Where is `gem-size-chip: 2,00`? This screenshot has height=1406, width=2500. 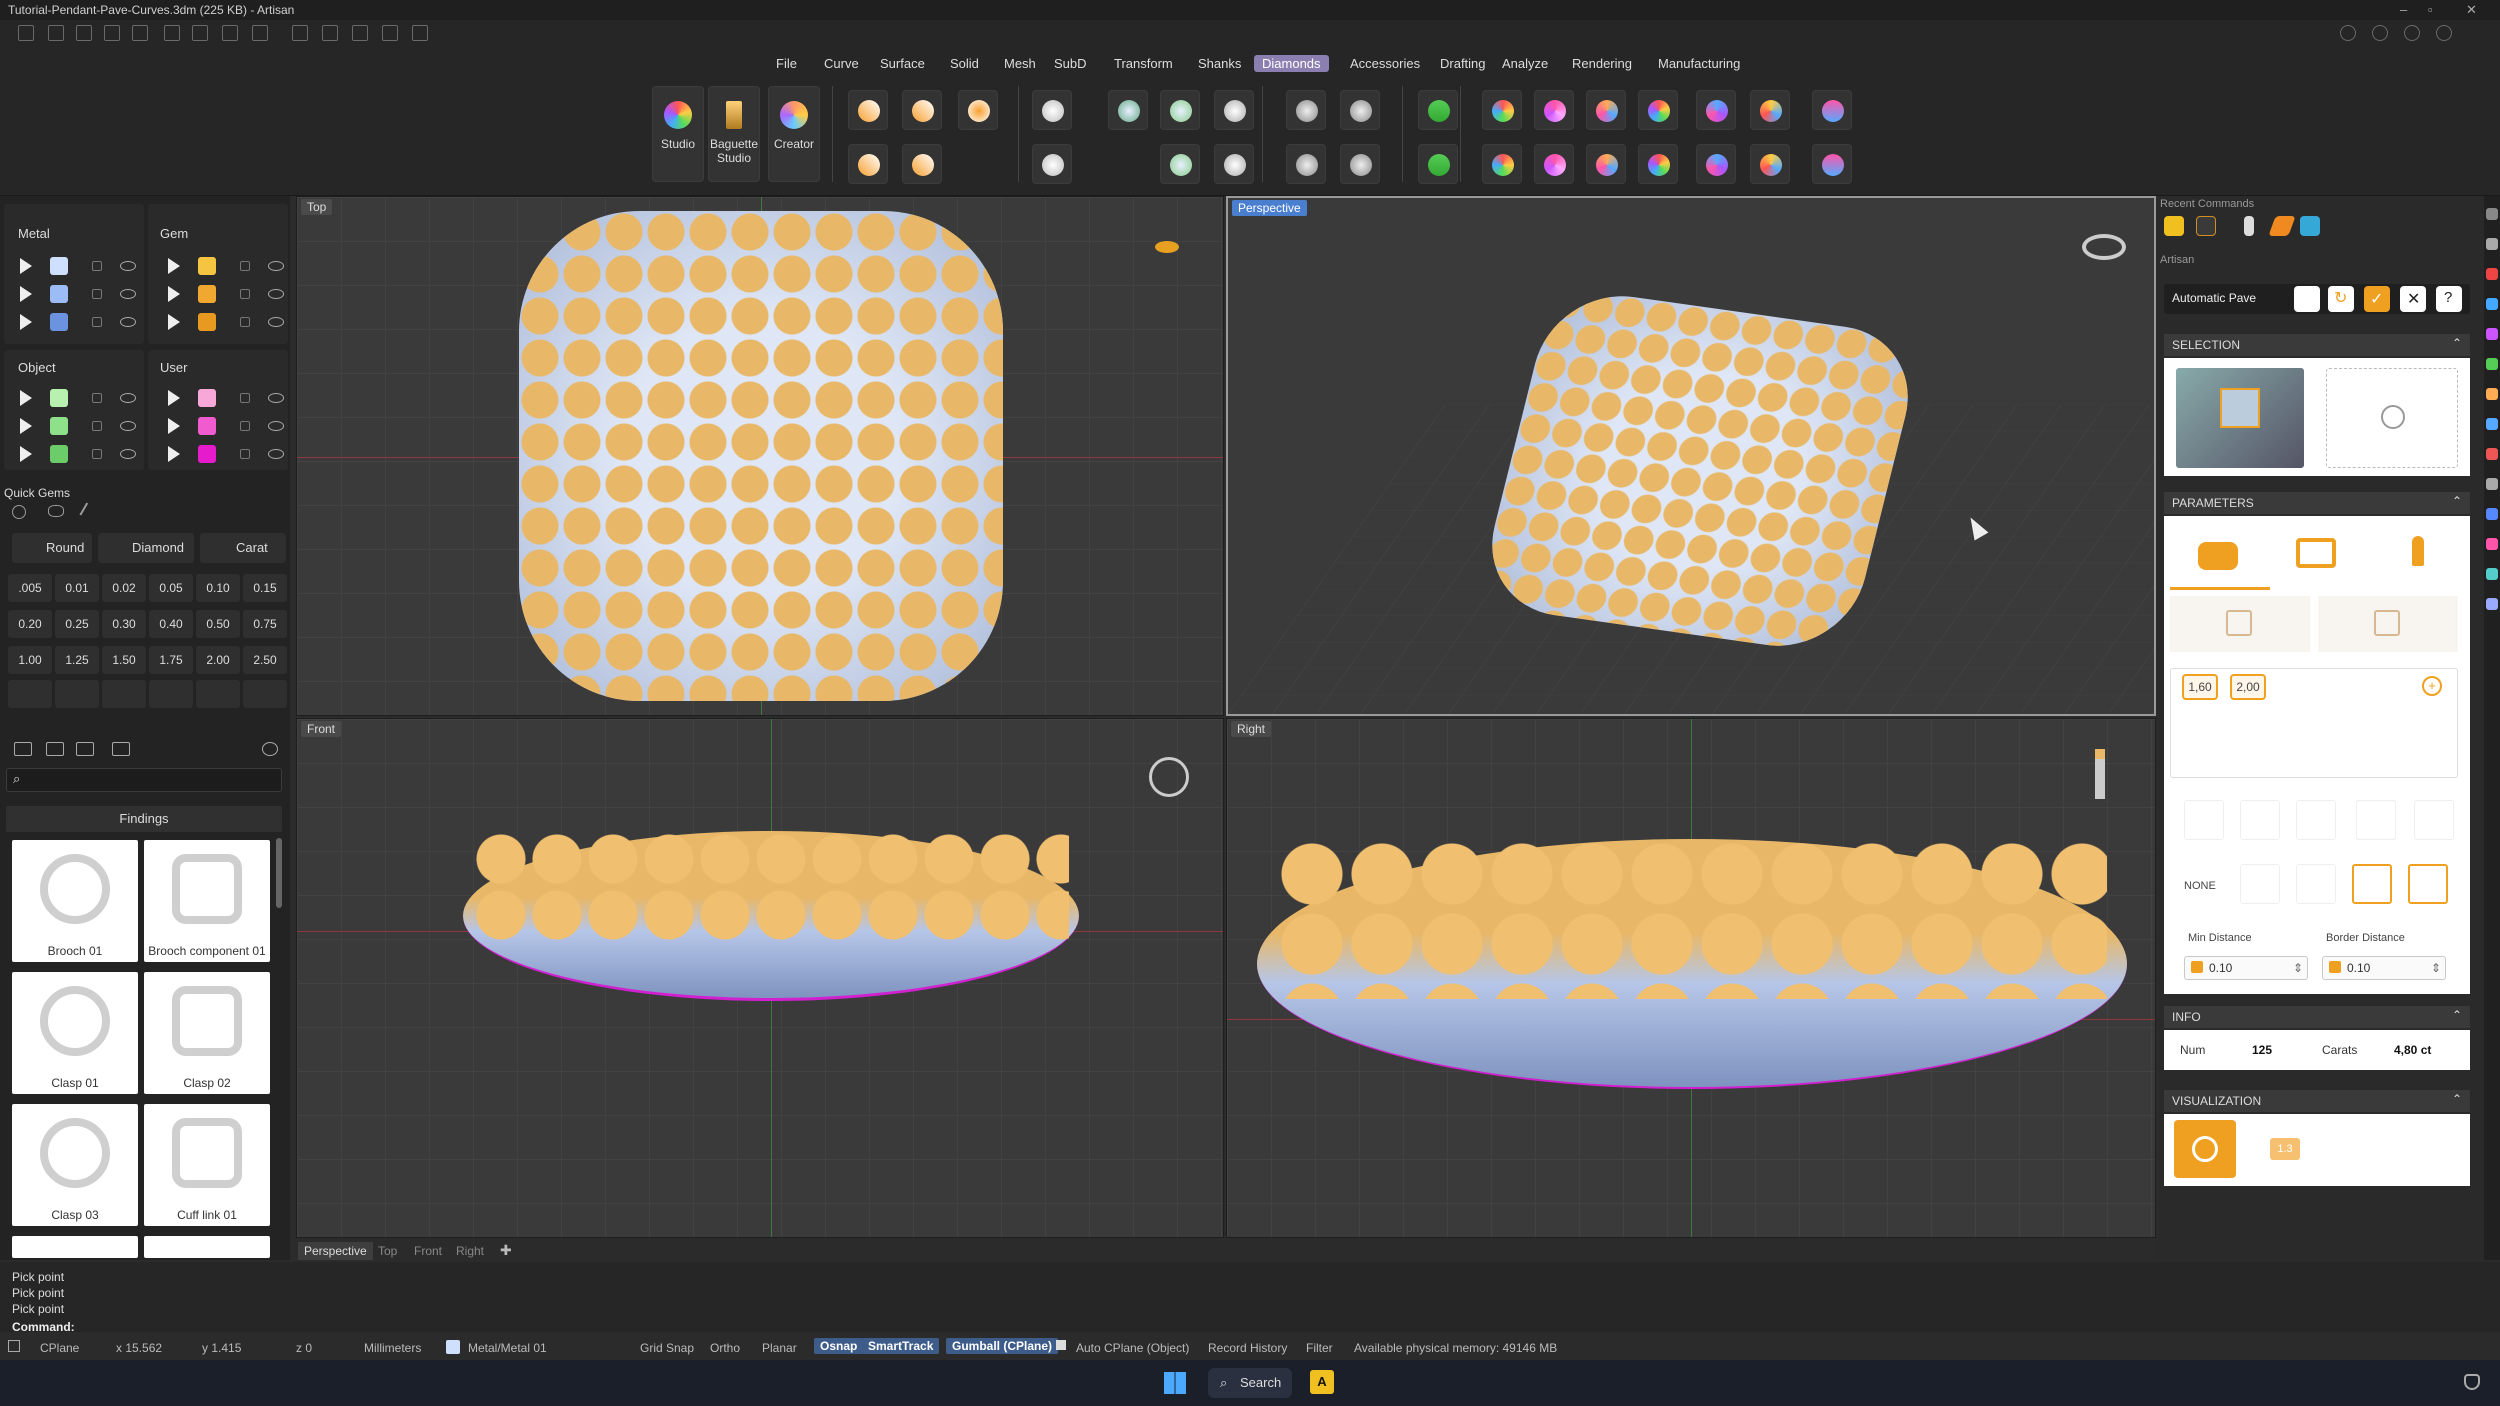
gem-size-chip: 2,00 is located at coordinates (2248, 687).